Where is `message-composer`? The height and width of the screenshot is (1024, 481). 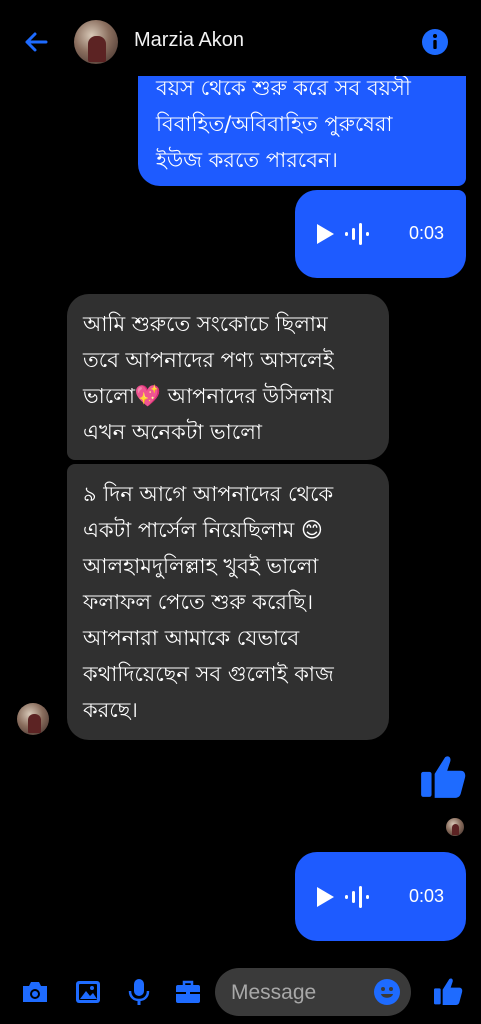
message-composer is located at coordinates (240, 989).